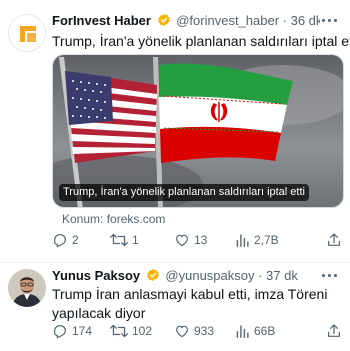 Image resolution: width=350 pixels, height=351 pixels. Describe the element at coordinates (135, 240) in the screenshot. I see `retweet-count: 1` at that location.